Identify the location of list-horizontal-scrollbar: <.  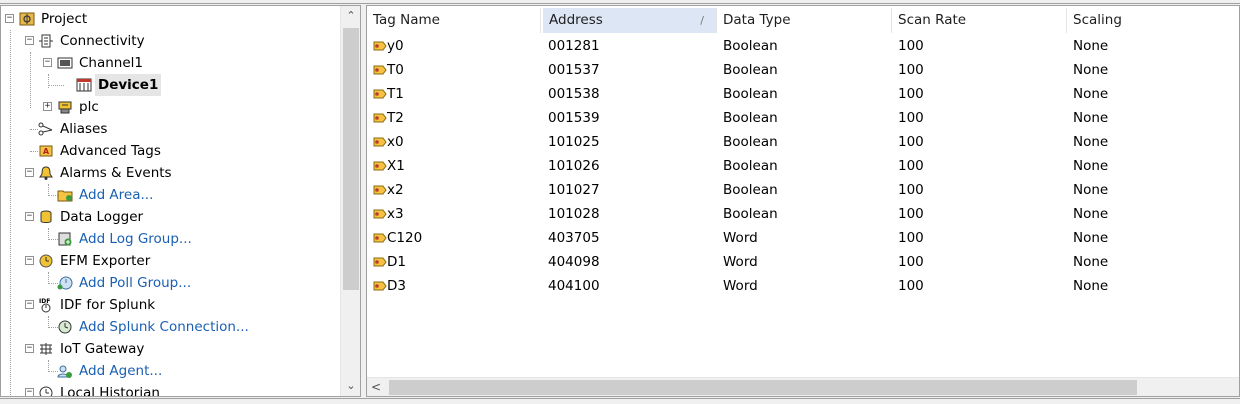
(803, 386).